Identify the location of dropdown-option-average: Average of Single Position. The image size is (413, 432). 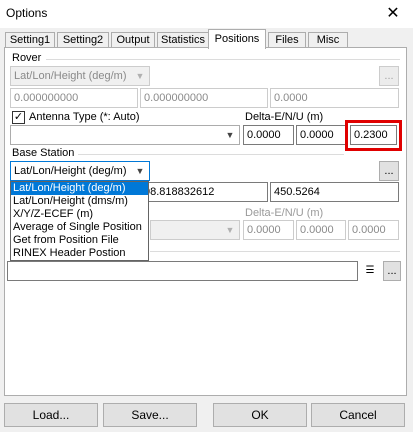
(79, 227).